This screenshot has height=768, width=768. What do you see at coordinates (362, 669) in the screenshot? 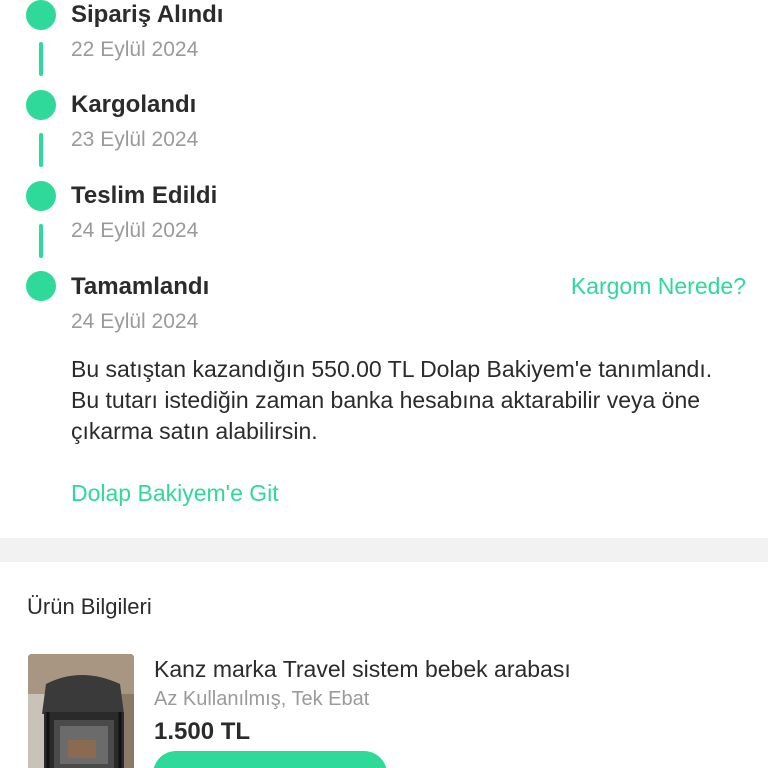
I see `product-name: Kanz marka Travel sistem bebek arabası` at bounding box center [362, 669].